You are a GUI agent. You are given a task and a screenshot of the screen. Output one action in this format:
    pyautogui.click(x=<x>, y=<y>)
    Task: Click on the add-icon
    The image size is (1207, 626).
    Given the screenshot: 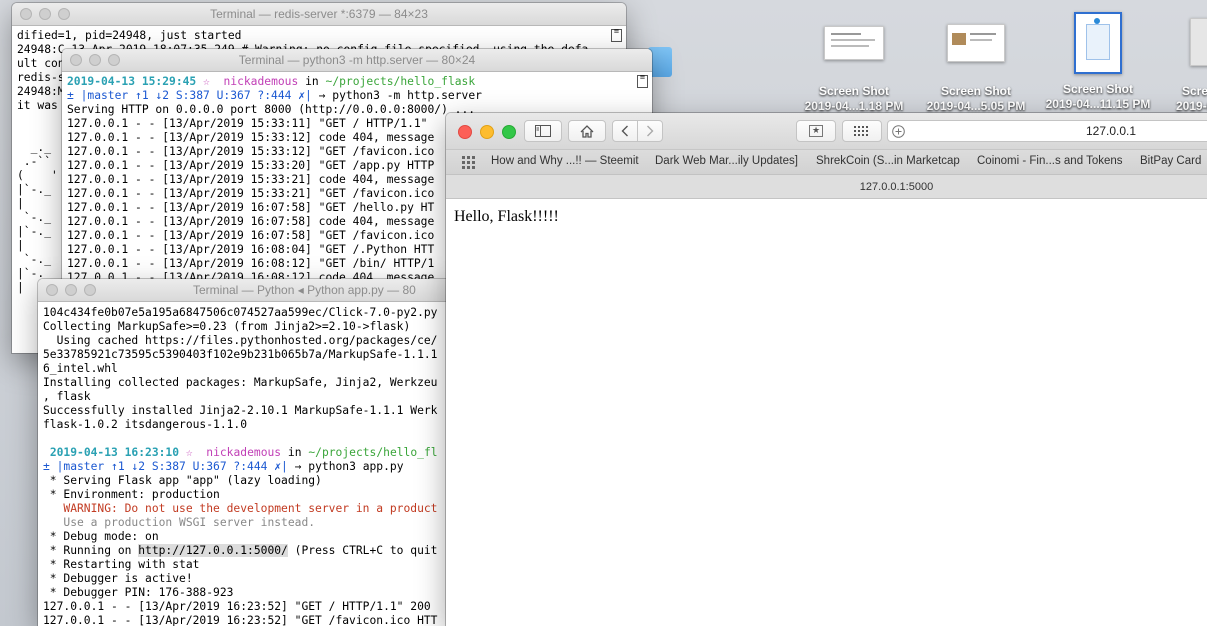 What is the action you would take?
    pyautogui.click(x=898, y=131)
    